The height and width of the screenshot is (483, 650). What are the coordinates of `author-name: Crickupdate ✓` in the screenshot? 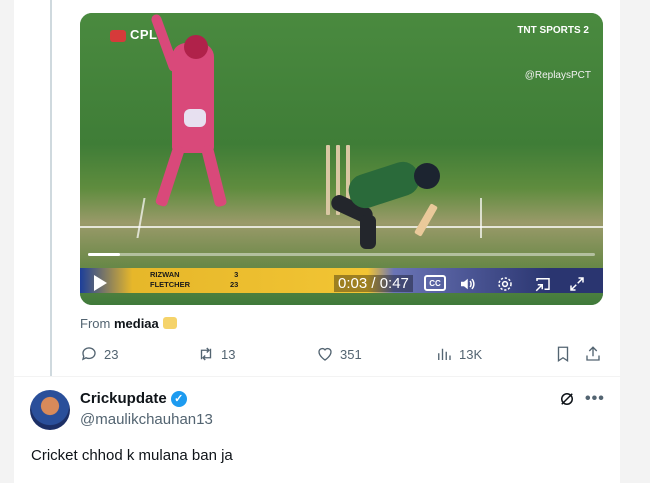 It's located at (133, 398).